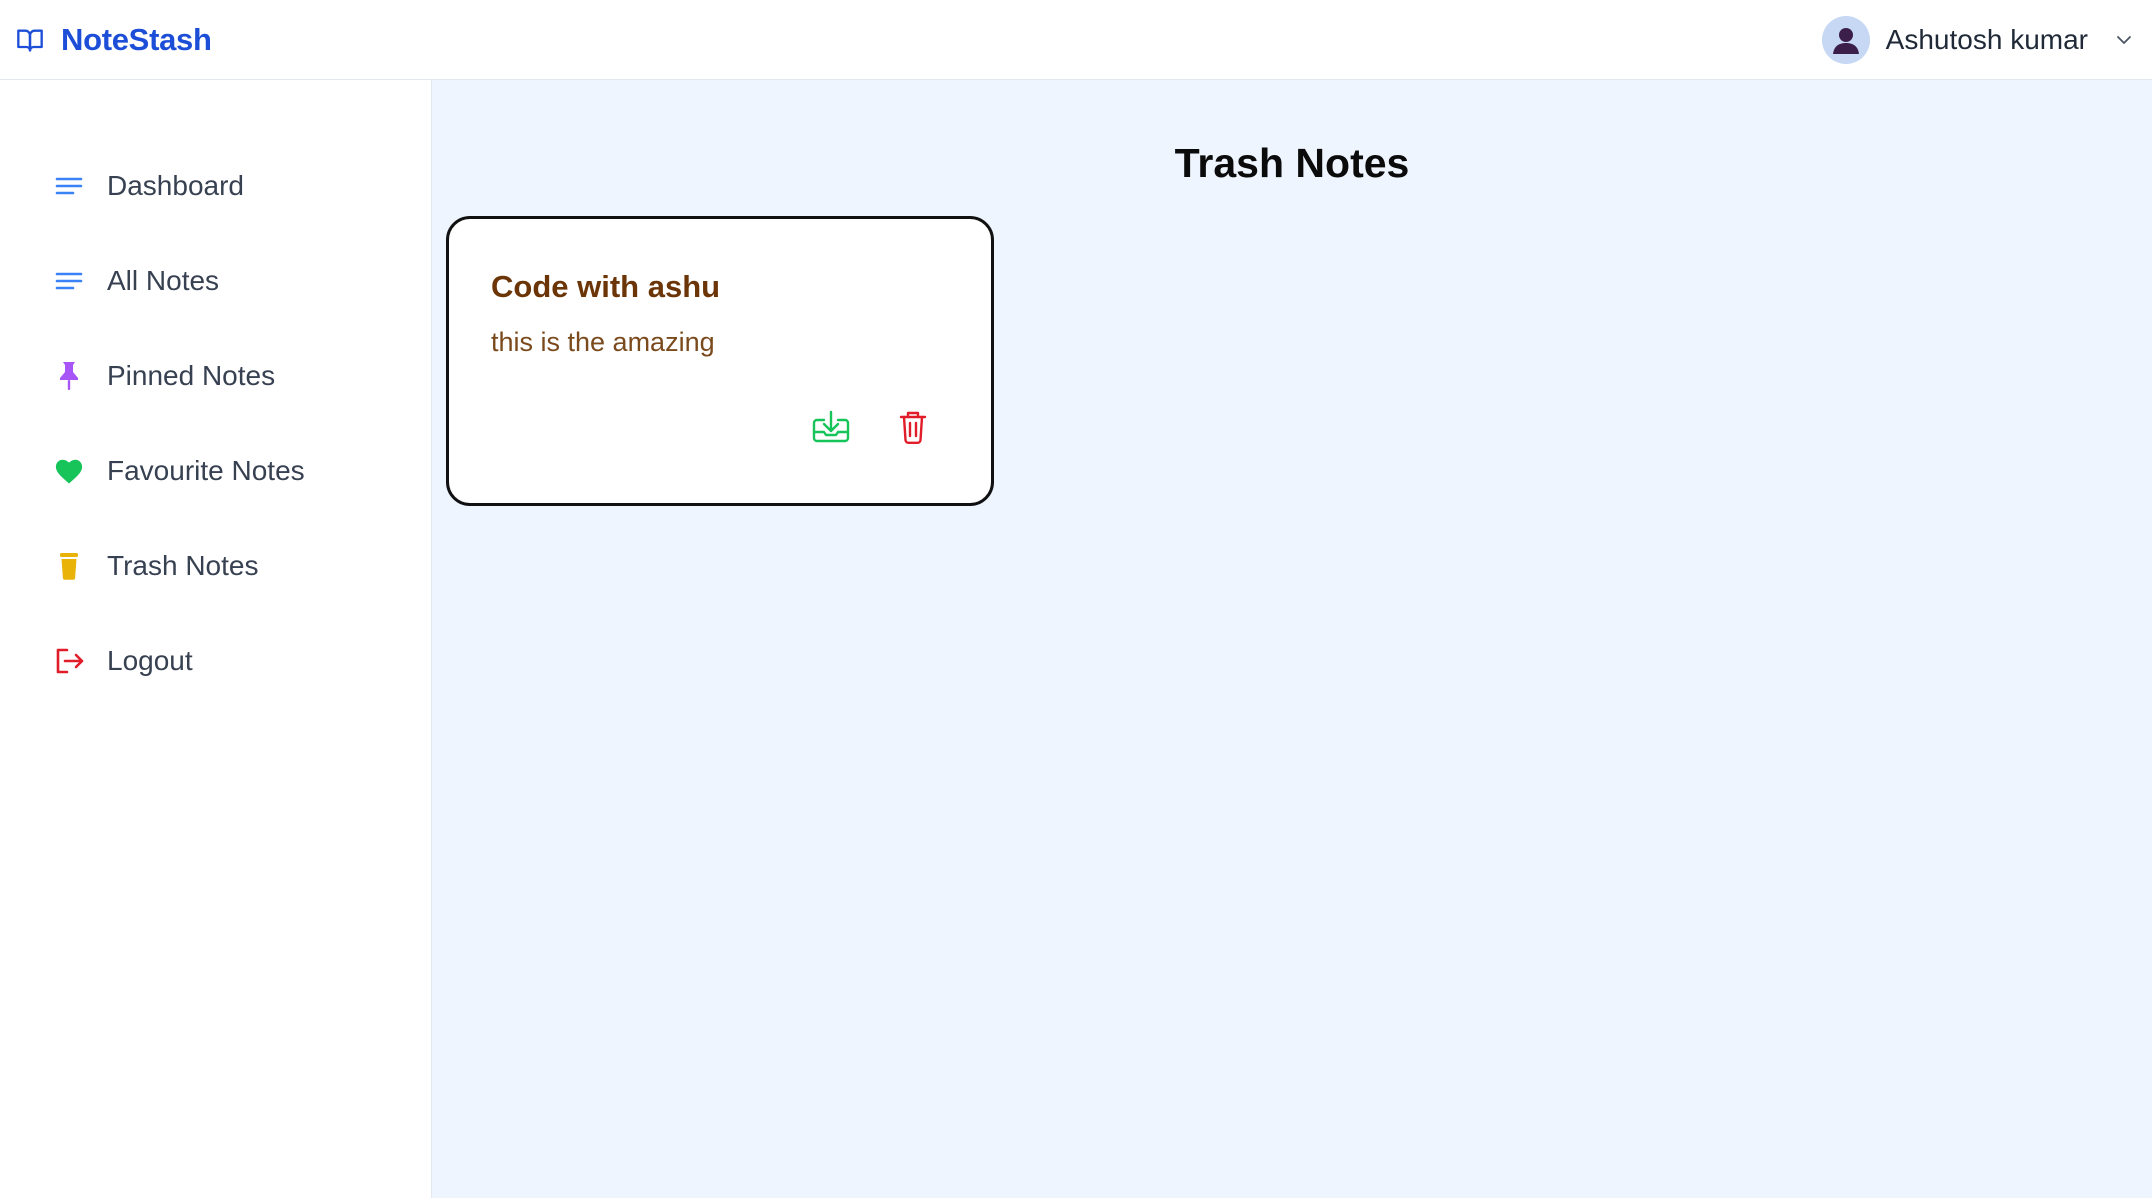  I want to click on chevron-down-icon, so click(2124, 40).